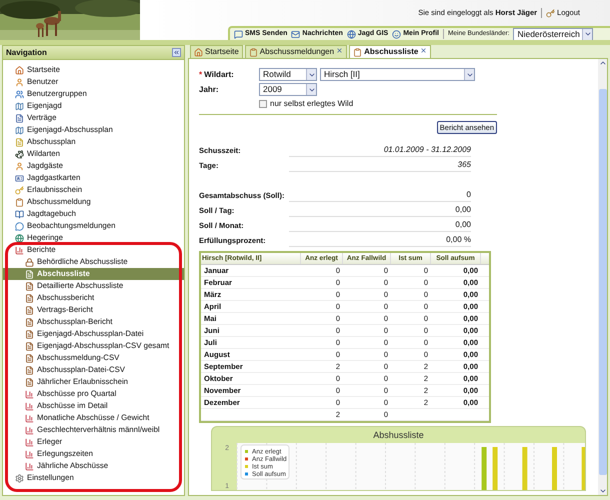 This screenshot has width=610, height=500. I want to click on collapse-button, so click(176, 52).